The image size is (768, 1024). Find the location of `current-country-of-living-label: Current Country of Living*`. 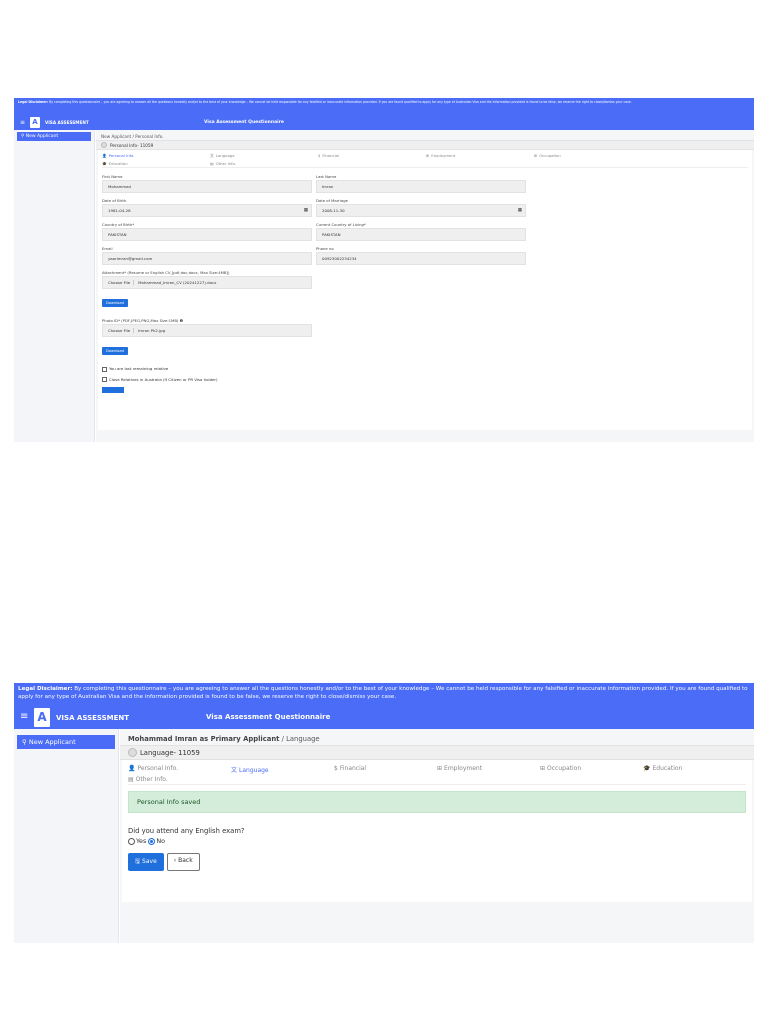

current-country-of-living-label: Current Country of Living* is located at coordinates (341, 224).